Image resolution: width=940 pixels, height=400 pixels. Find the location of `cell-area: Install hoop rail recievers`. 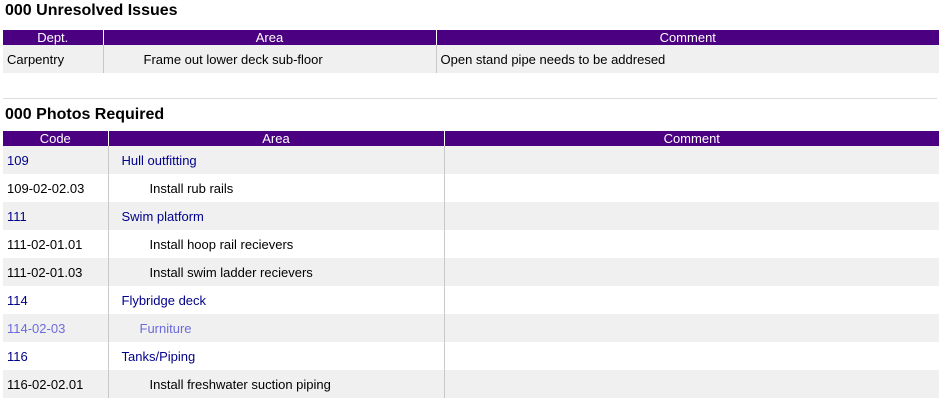

cell-area: Install hoop rail recievers is located at coordinates (275, 244).